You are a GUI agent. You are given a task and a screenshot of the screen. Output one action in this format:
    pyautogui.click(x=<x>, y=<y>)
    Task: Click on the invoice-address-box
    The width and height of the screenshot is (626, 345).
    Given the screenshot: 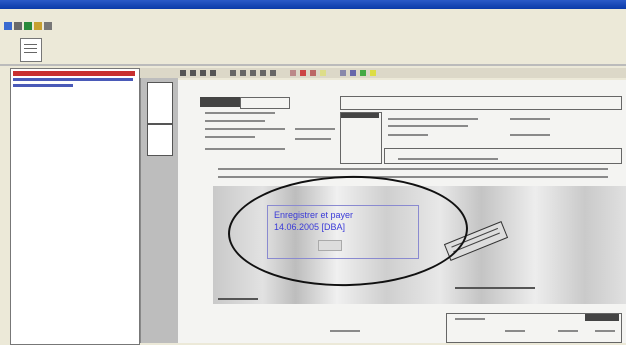 What is the action you would take?
    pyautogui.click(x=361, y=138)
    